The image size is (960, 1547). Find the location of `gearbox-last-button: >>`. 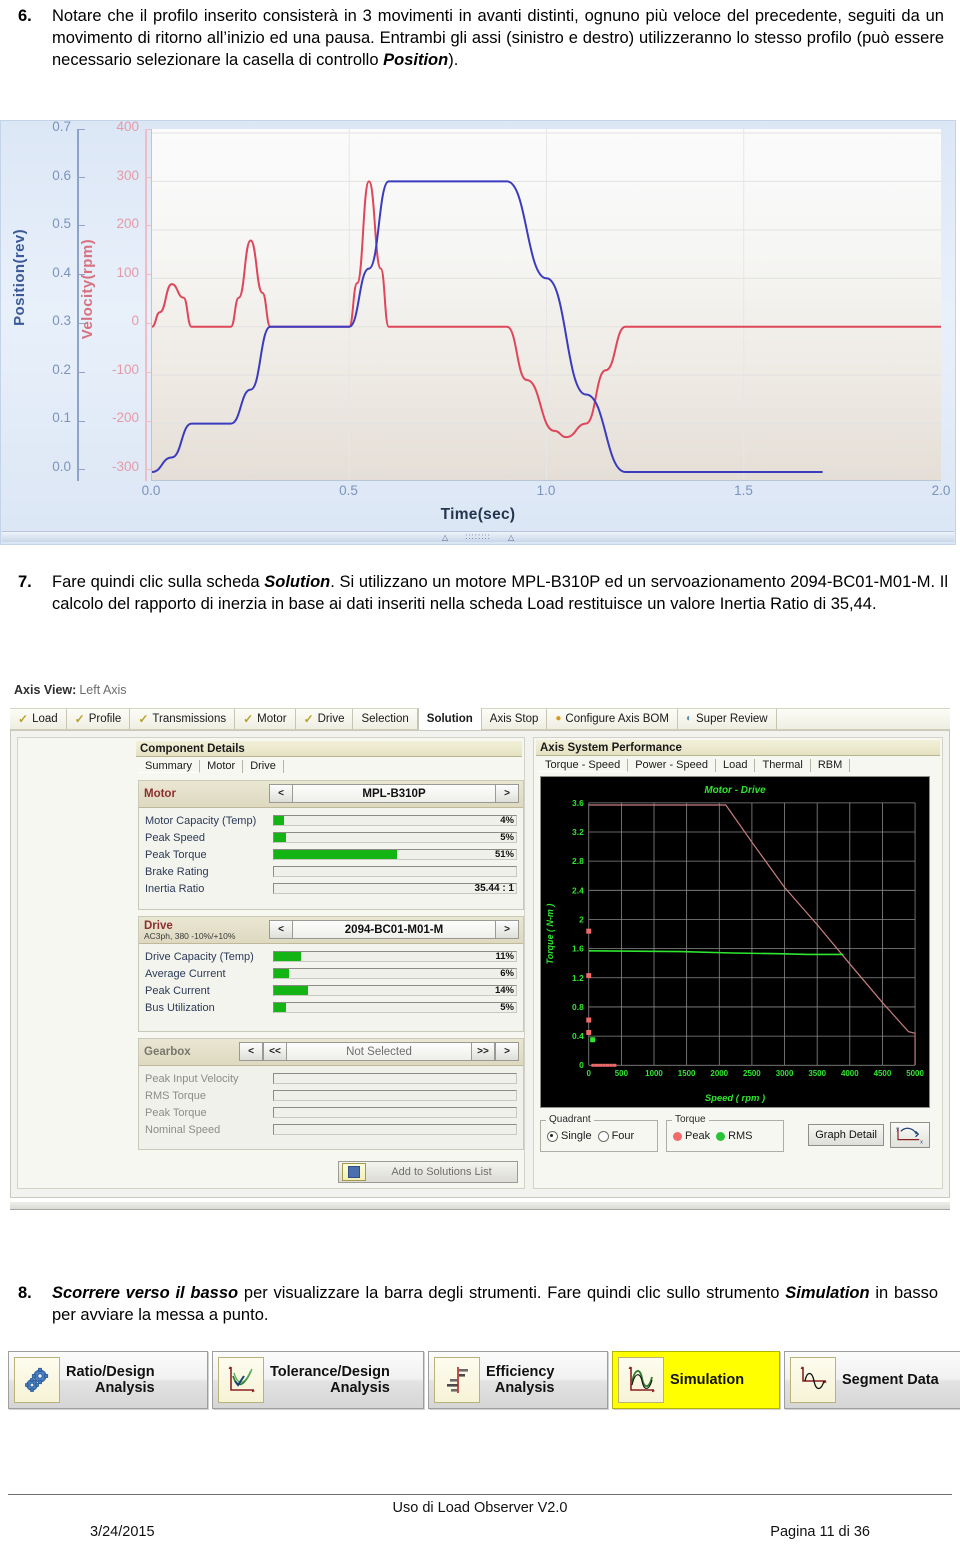

gearbox-last-button: >> is located at coordinates (483, 1051).